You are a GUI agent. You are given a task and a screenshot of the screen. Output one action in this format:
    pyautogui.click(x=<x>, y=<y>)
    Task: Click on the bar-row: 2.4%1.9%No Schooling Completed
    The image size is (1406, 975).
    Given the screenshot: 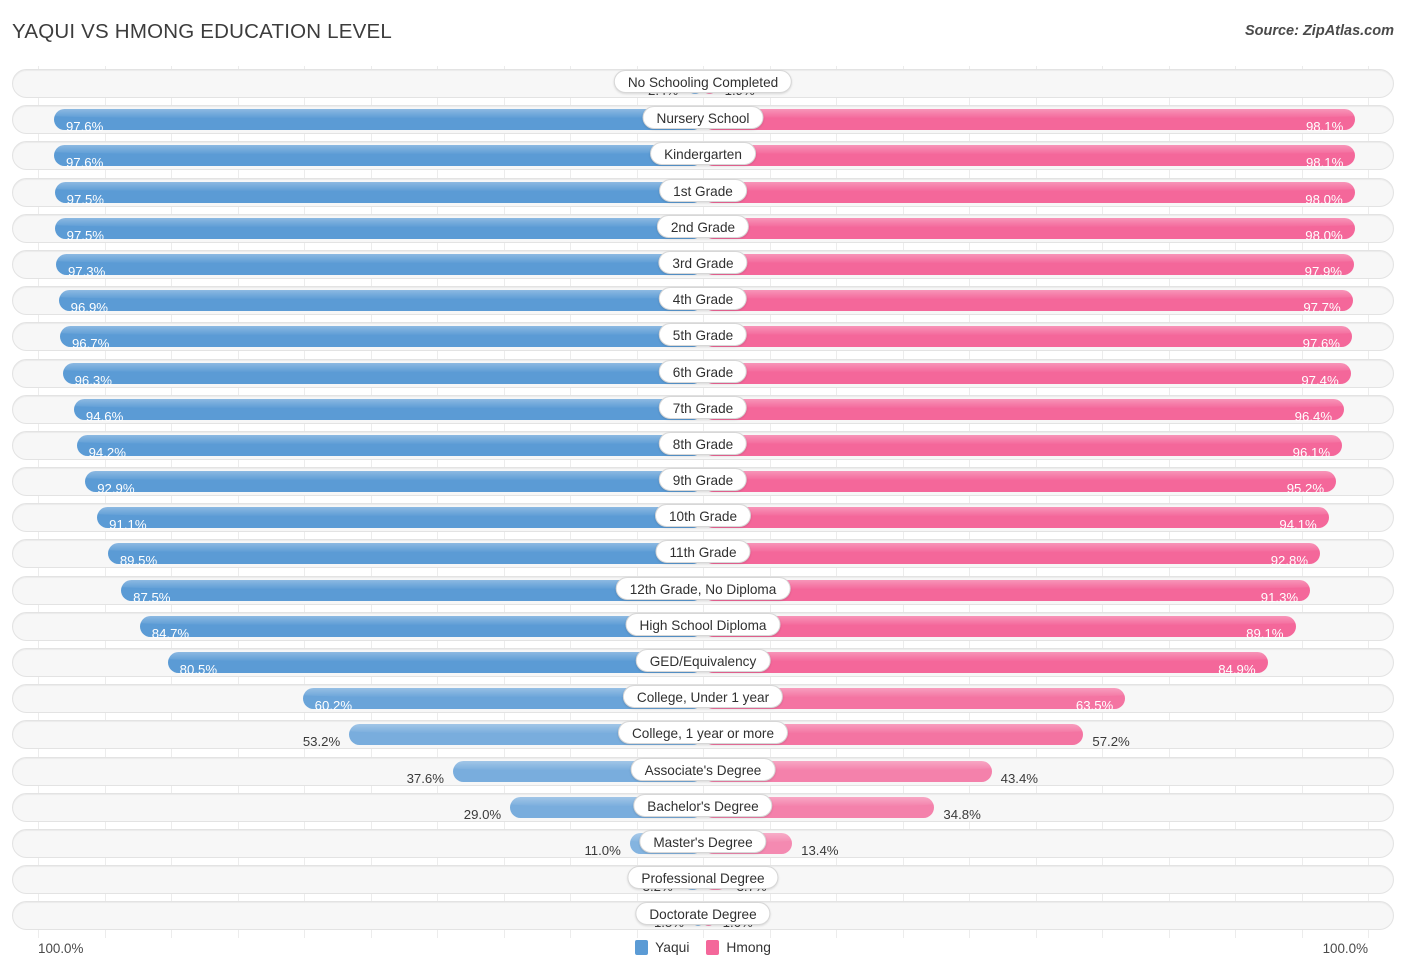 What is the action you would take?
    pyautogui.click(x=703, y=84)
    